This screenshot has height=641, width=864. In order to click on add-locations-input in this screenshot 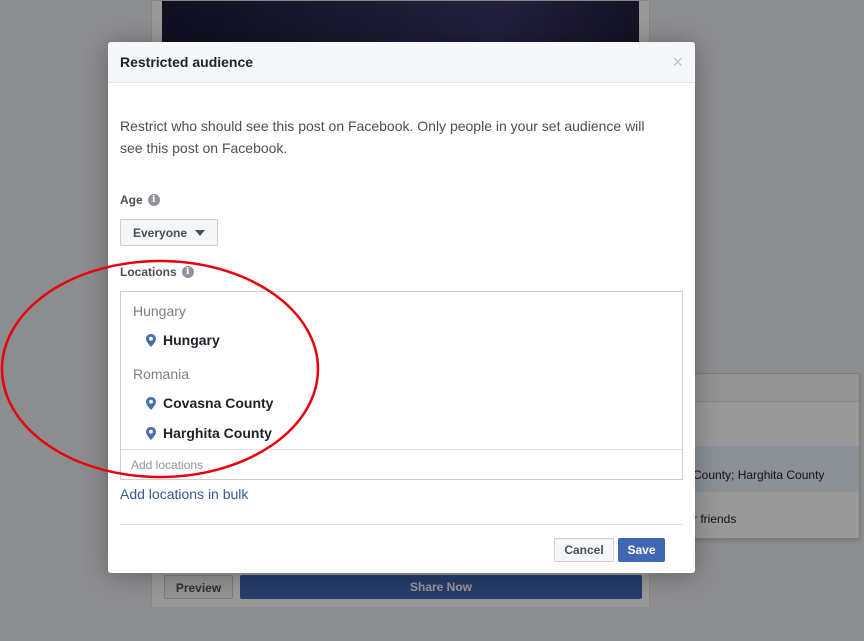, I will do `click(401, 464)`.